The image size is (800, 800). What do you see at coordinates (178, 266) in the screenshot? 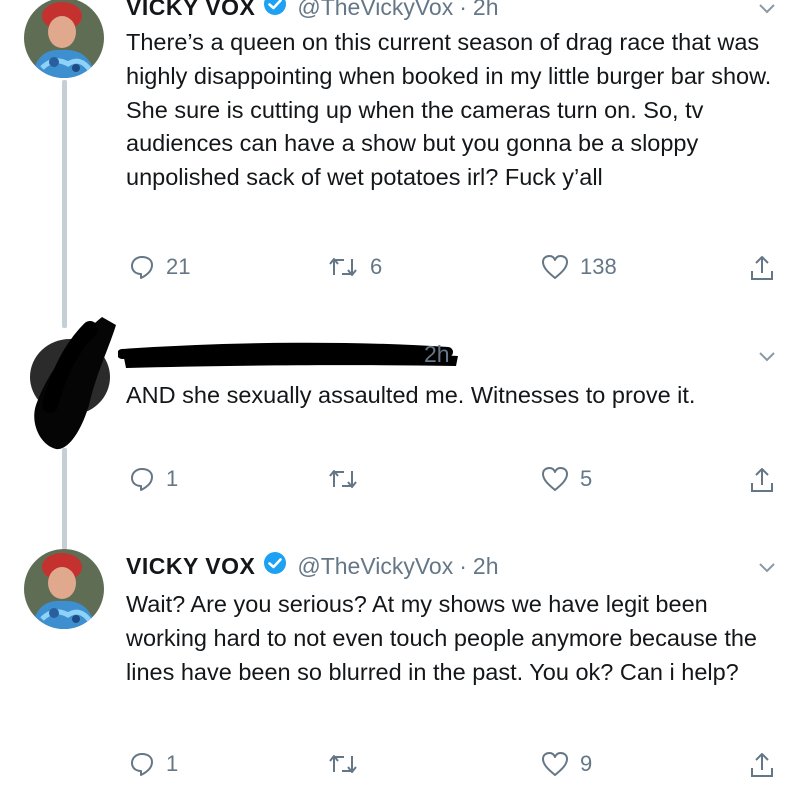
I see `reply-count: 21` at bounding box center [178, 266].